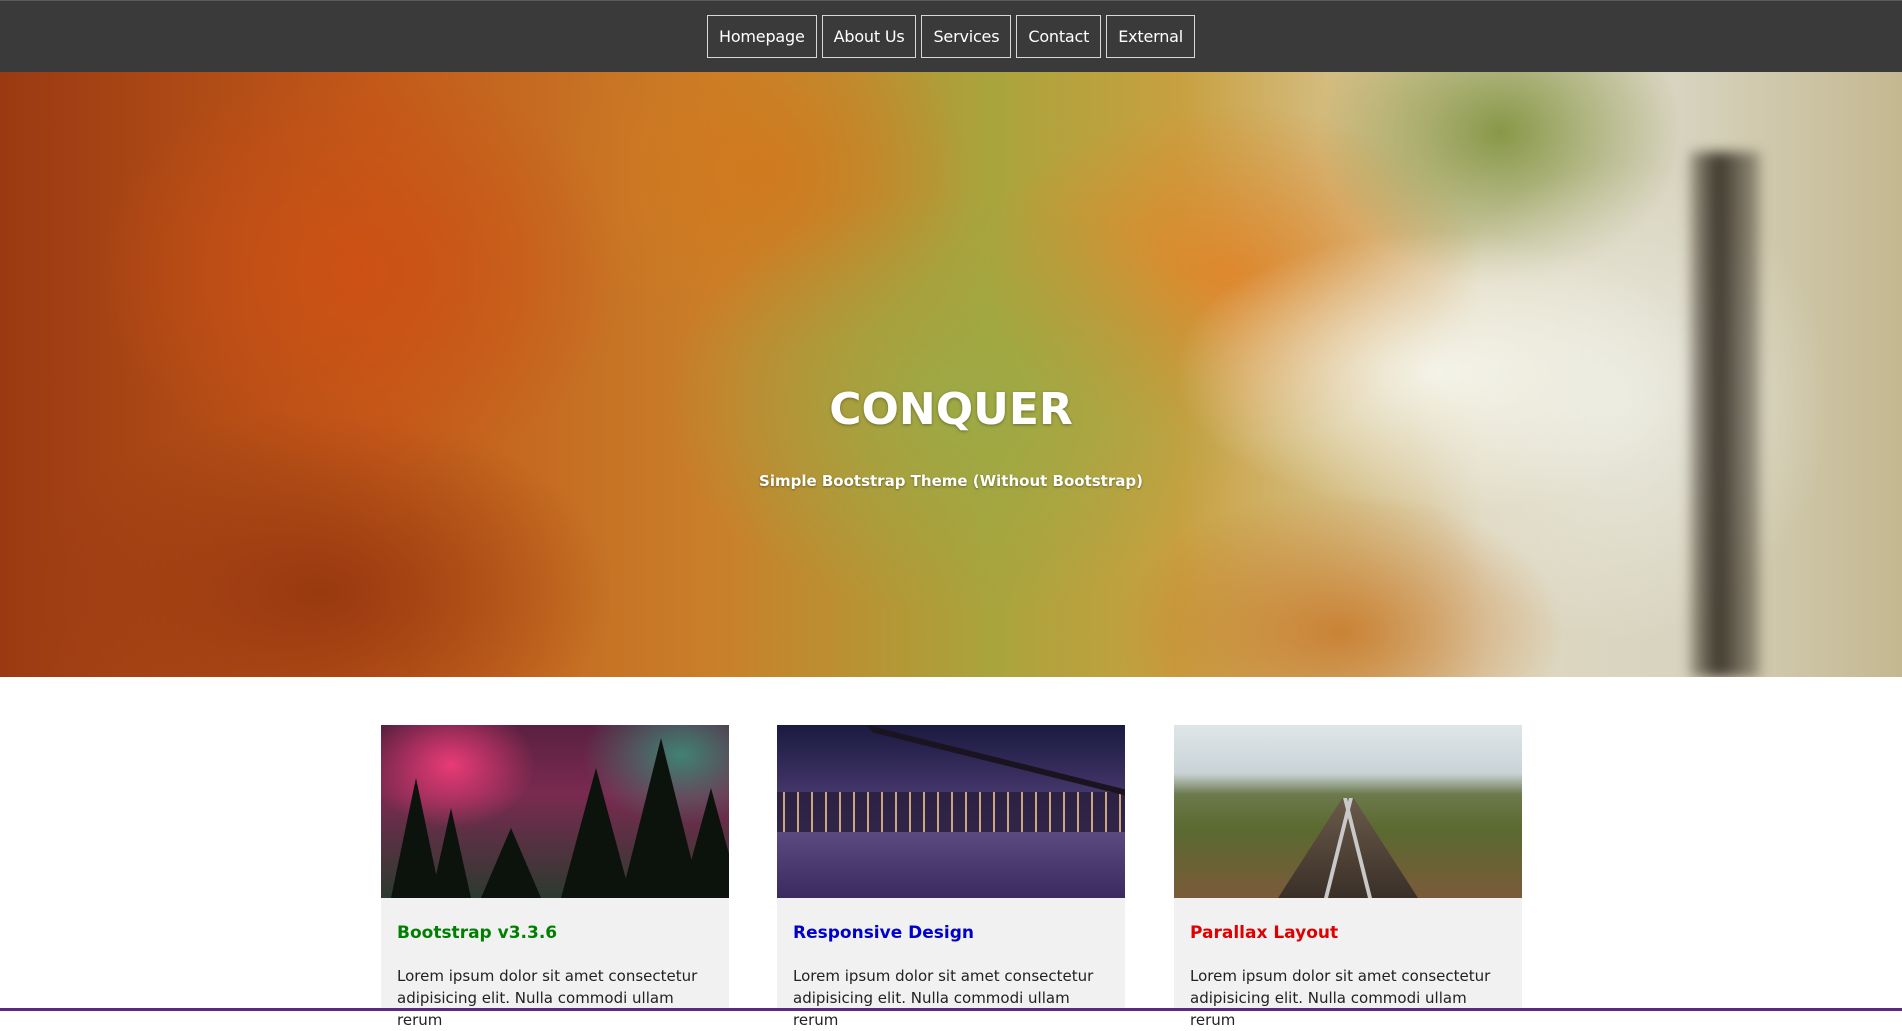  Describe the element at coordinates (951, 811) in the screenshot. I see `card-image-bridge` at that location.